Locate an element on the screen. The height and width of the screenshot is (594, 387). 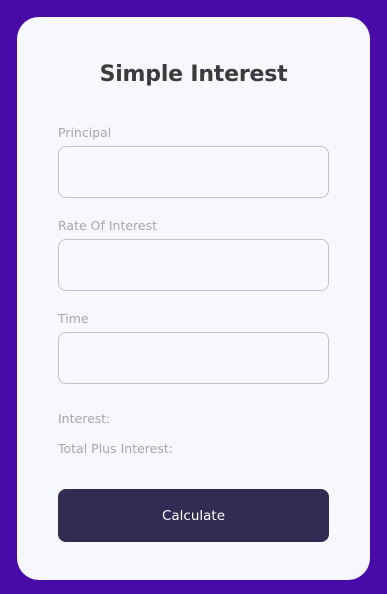
rate-input is located at coordinates (193, 265).